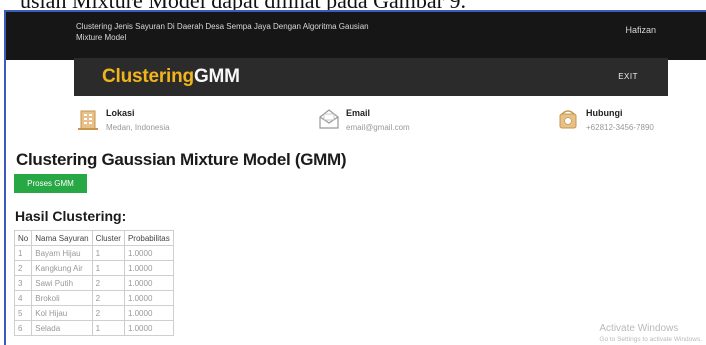 Image resolution: width=706 pixels, height=345 pixels. I want to click on watermark-line1: Activate Windows, so click(639, 328).